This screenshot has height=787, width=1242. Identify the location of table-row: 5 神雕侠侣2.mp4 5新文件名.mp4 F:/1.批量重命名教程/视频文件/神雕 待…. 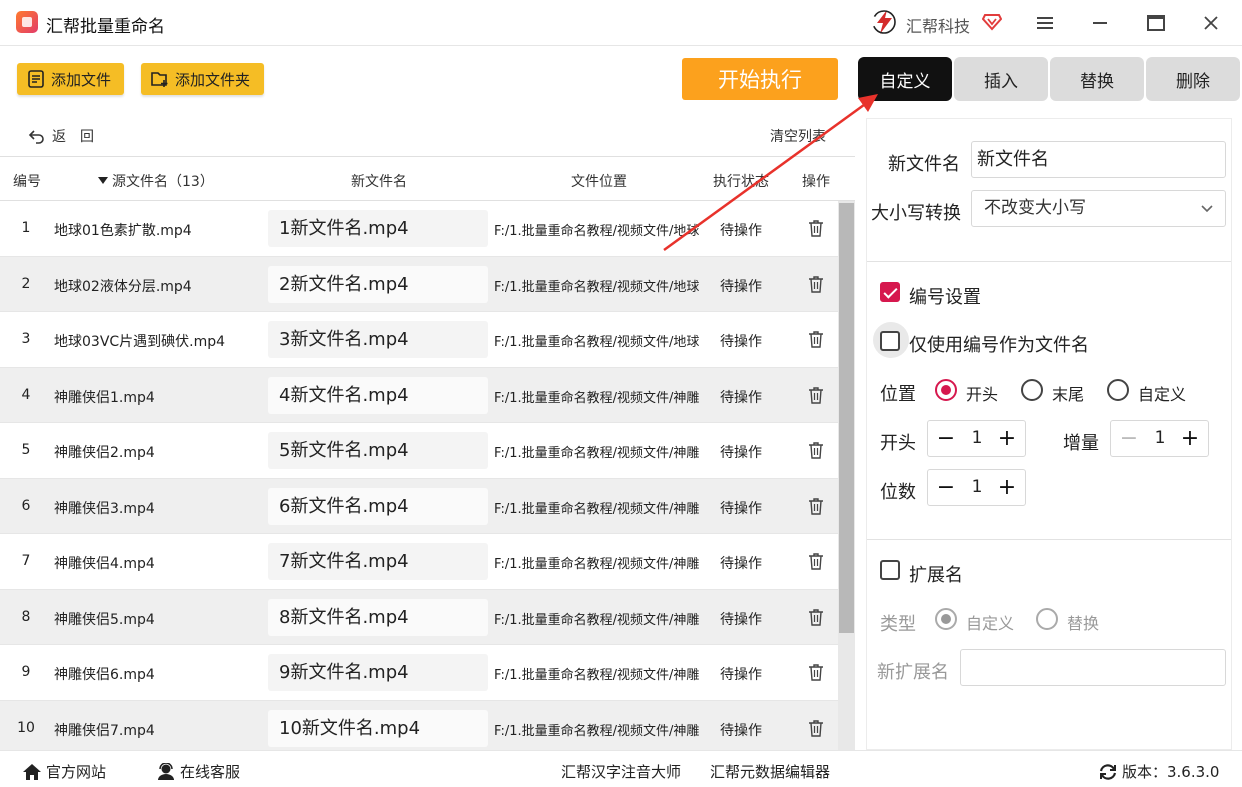
(419, 451).